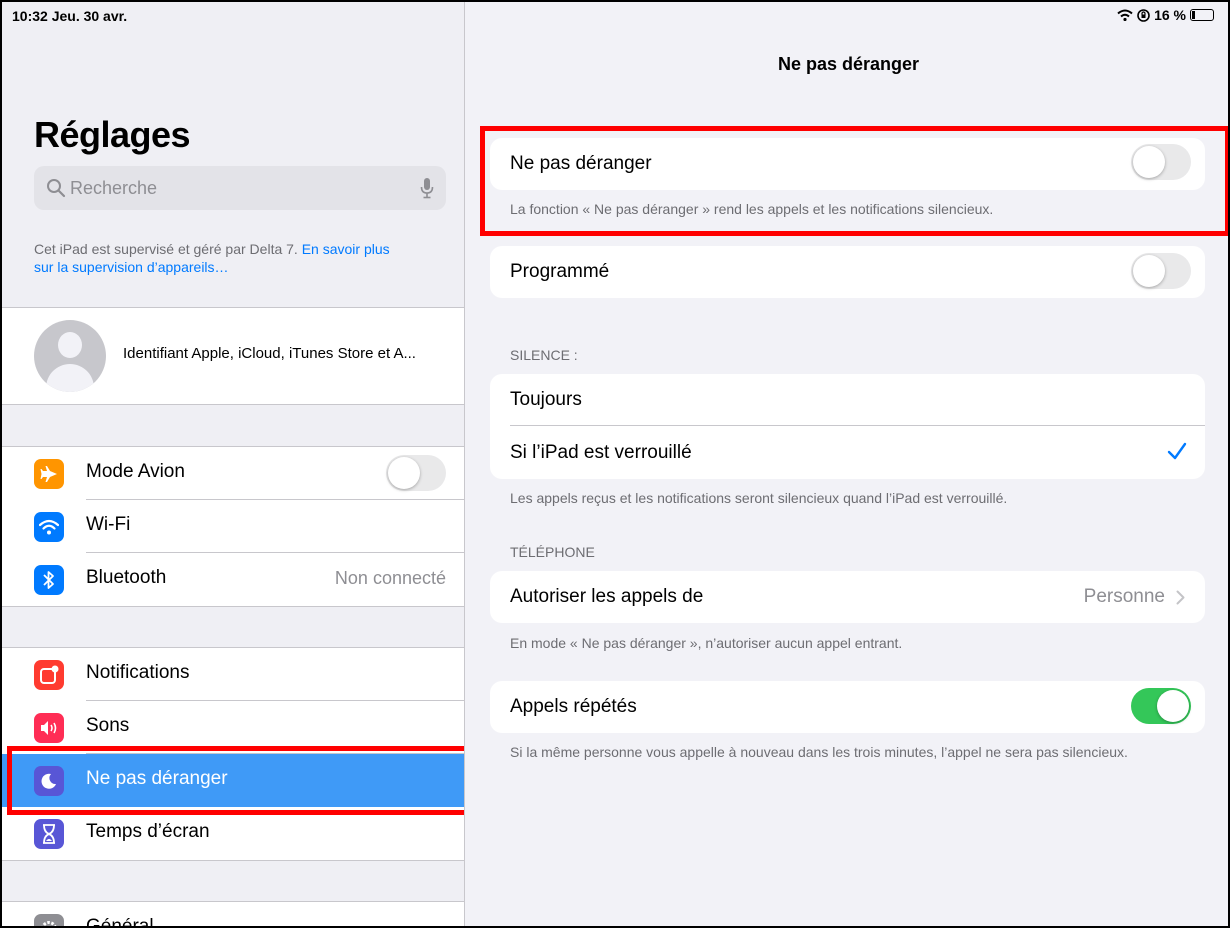  Describe the element at coordinates (1180, 597) in the screenshot. I see `chevron-right-icon` at that location.